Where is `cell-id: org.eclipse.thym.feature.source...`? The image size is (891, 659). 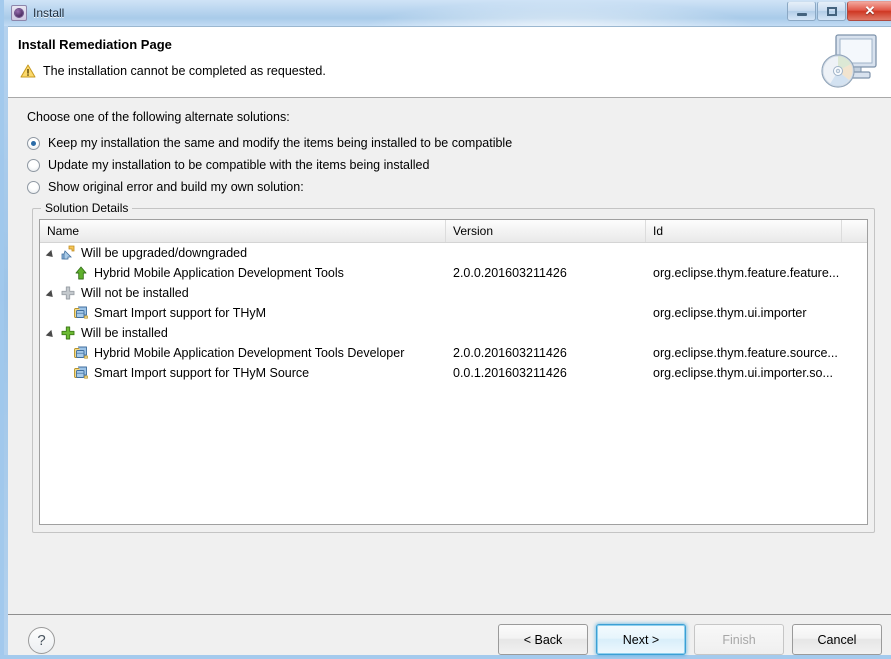 cell-id: org.eclipse.thym.feature.source... is located at coordinates (745, 353).